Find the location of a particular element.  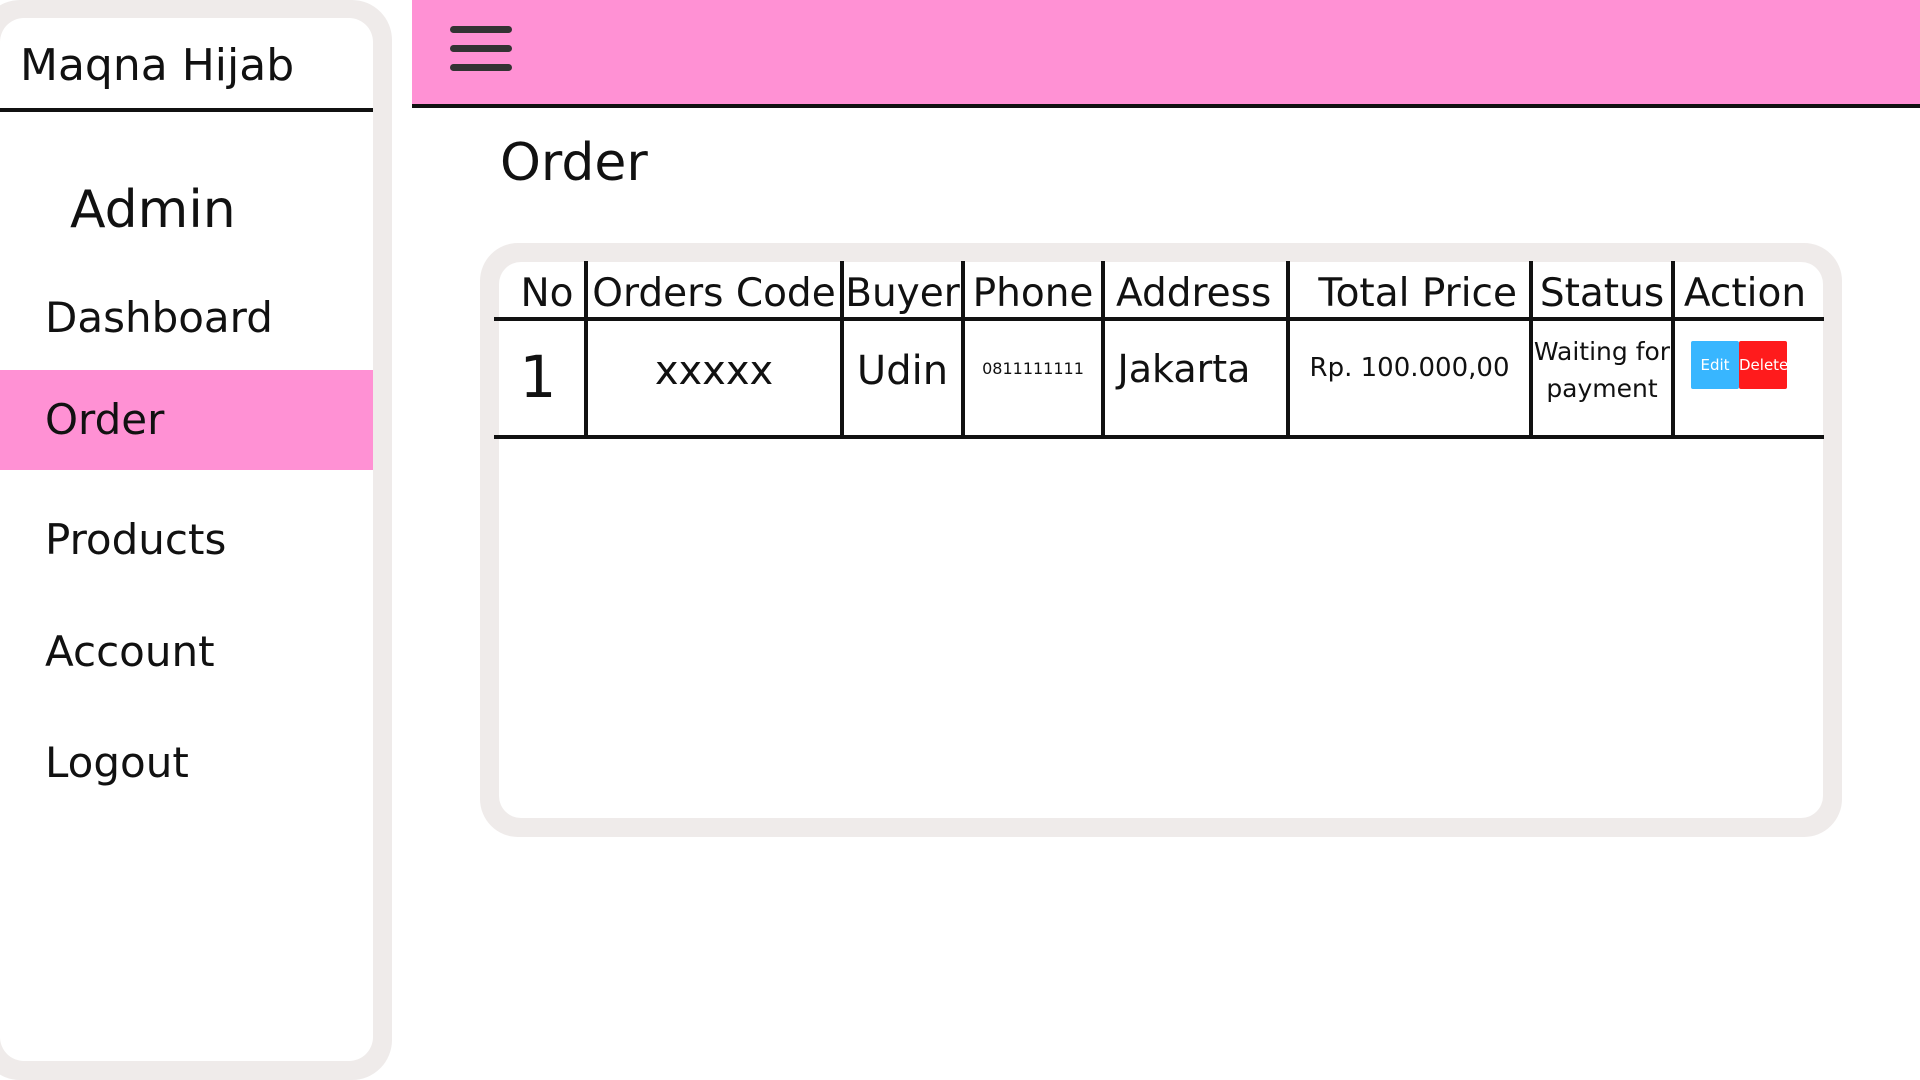

column-header-address: Address is located at coordinates (1194, 293).